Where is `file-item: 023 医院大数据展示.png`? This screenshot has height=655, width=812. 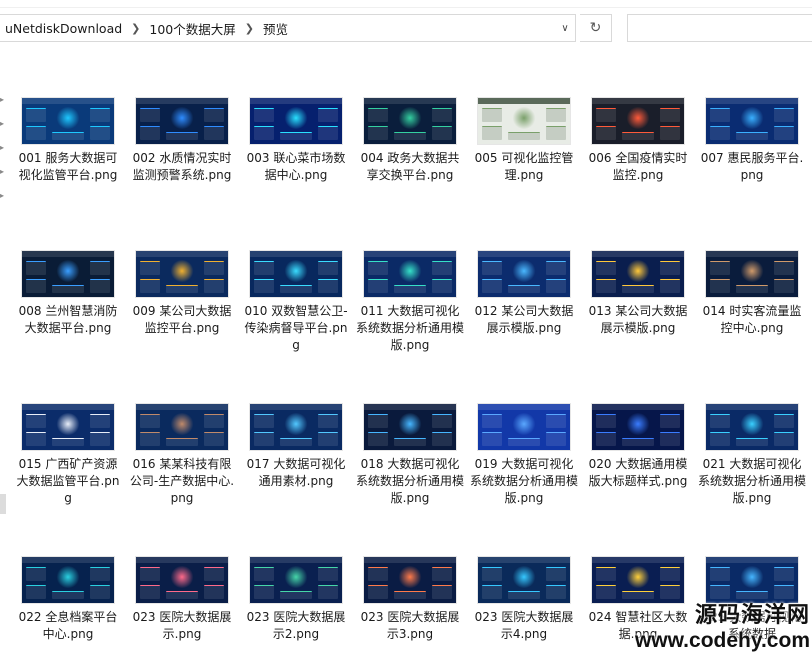 file-item: 023 医院大数据展示.png is located at coordinates (182, 600).